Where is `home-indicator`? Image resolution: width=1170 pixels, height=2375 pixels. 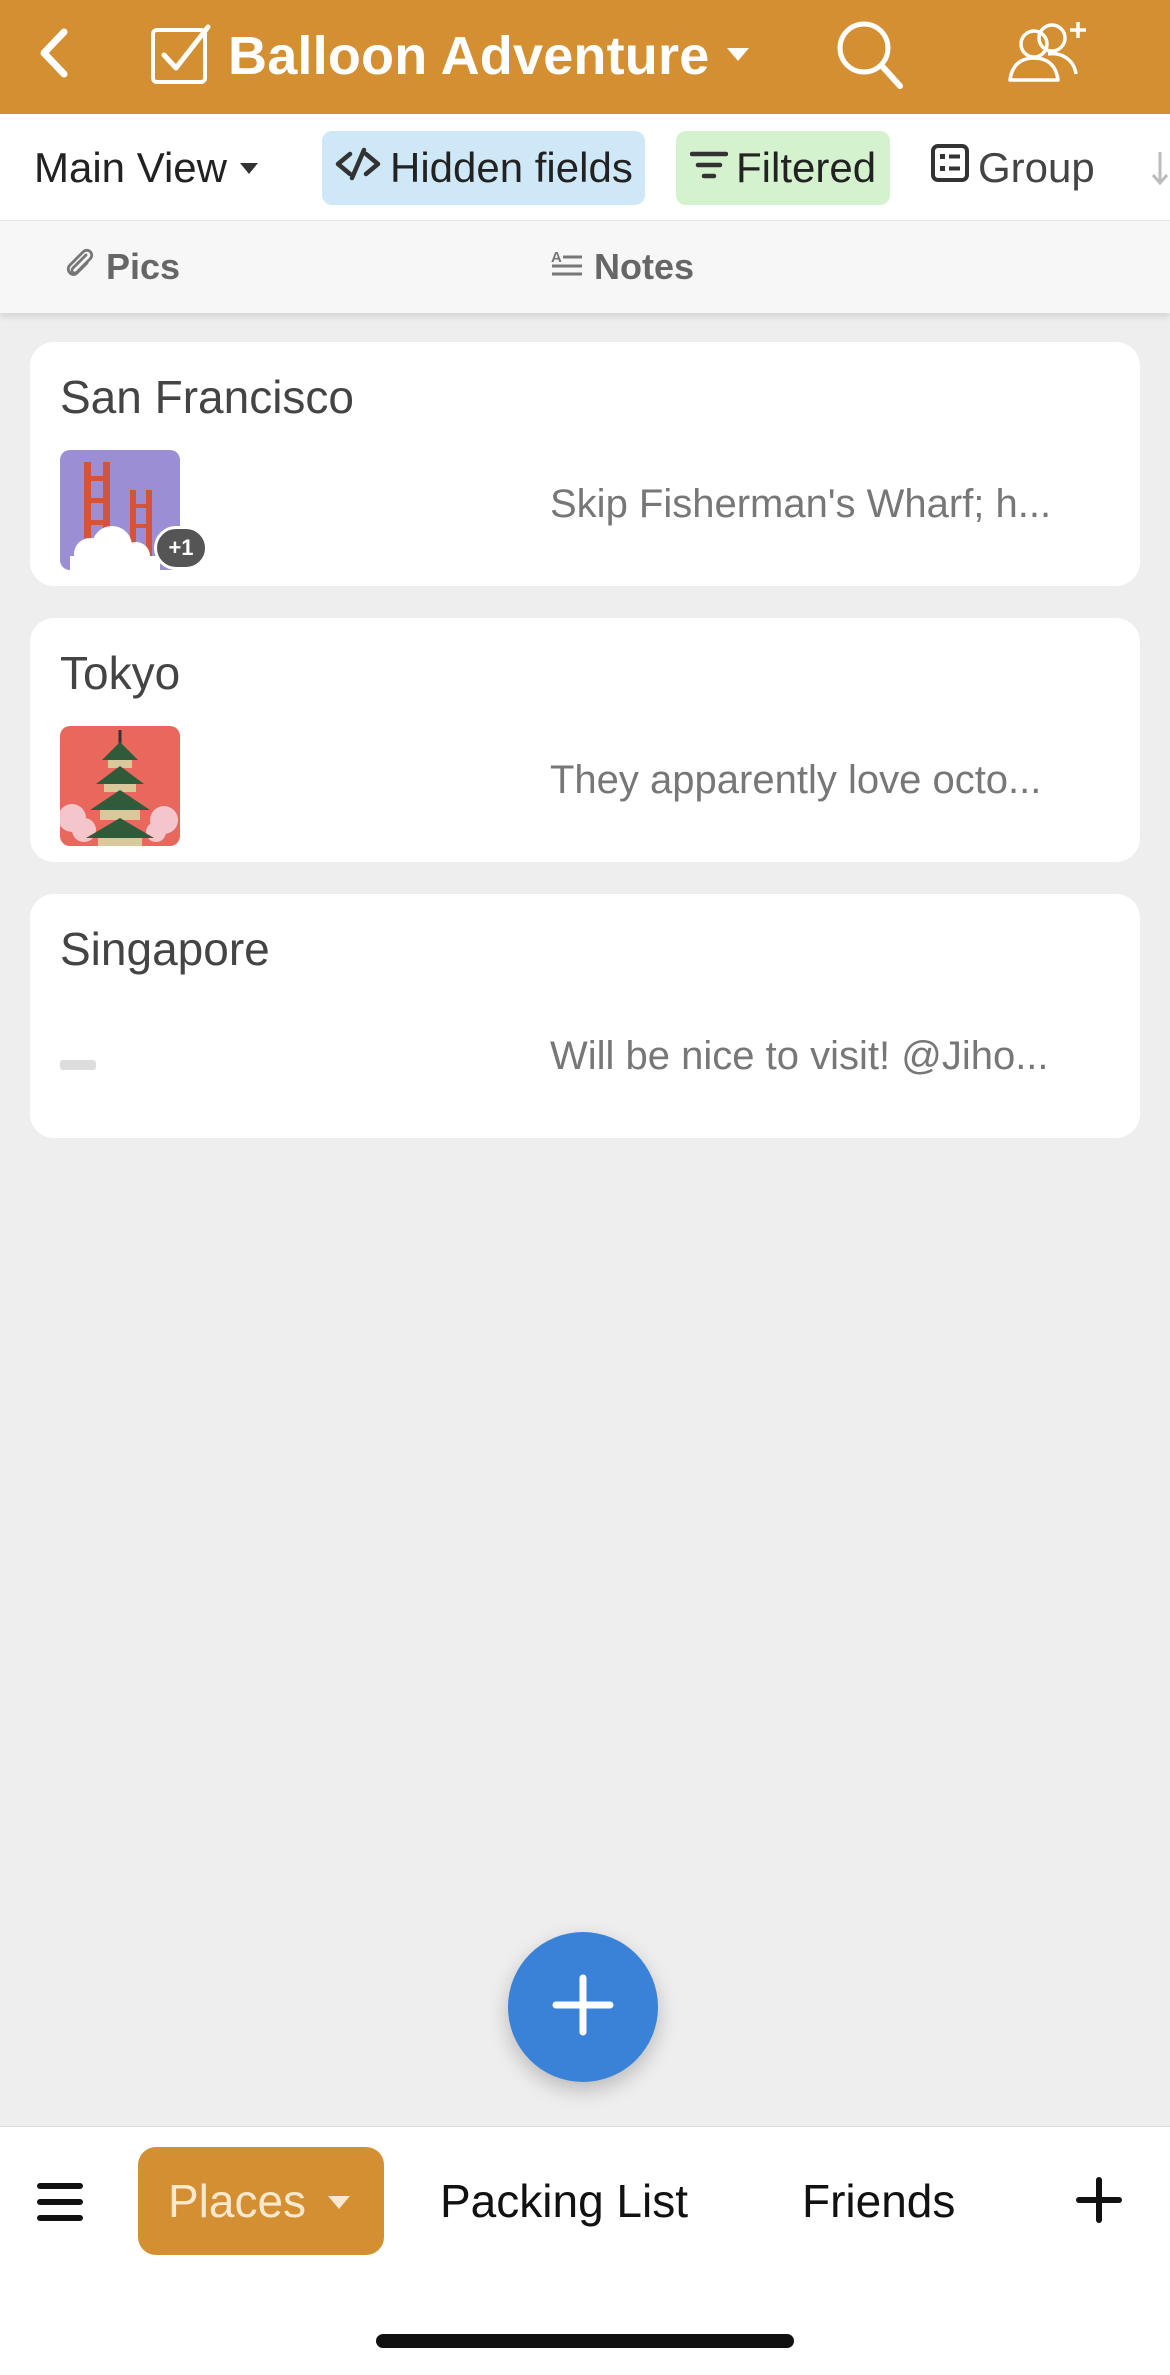
home-indicator is located at coordinates (585, 2341).